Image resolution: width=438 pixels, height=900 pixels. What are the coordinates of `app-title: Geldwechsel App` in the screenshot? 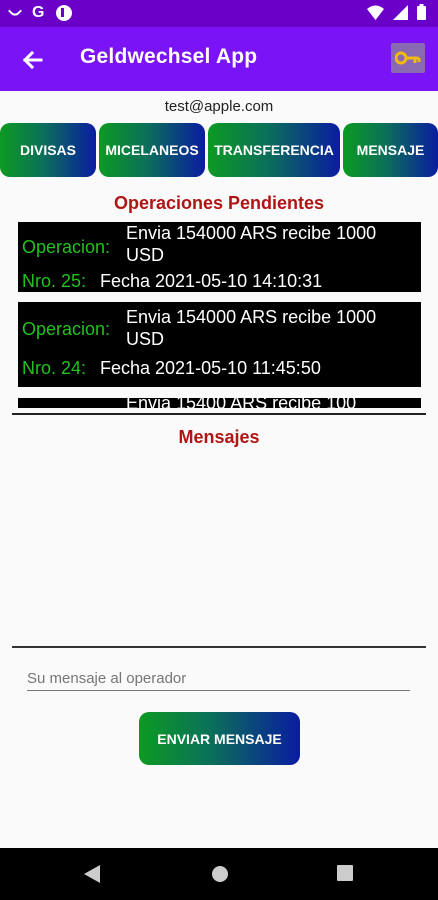 It's located at (169, 56).